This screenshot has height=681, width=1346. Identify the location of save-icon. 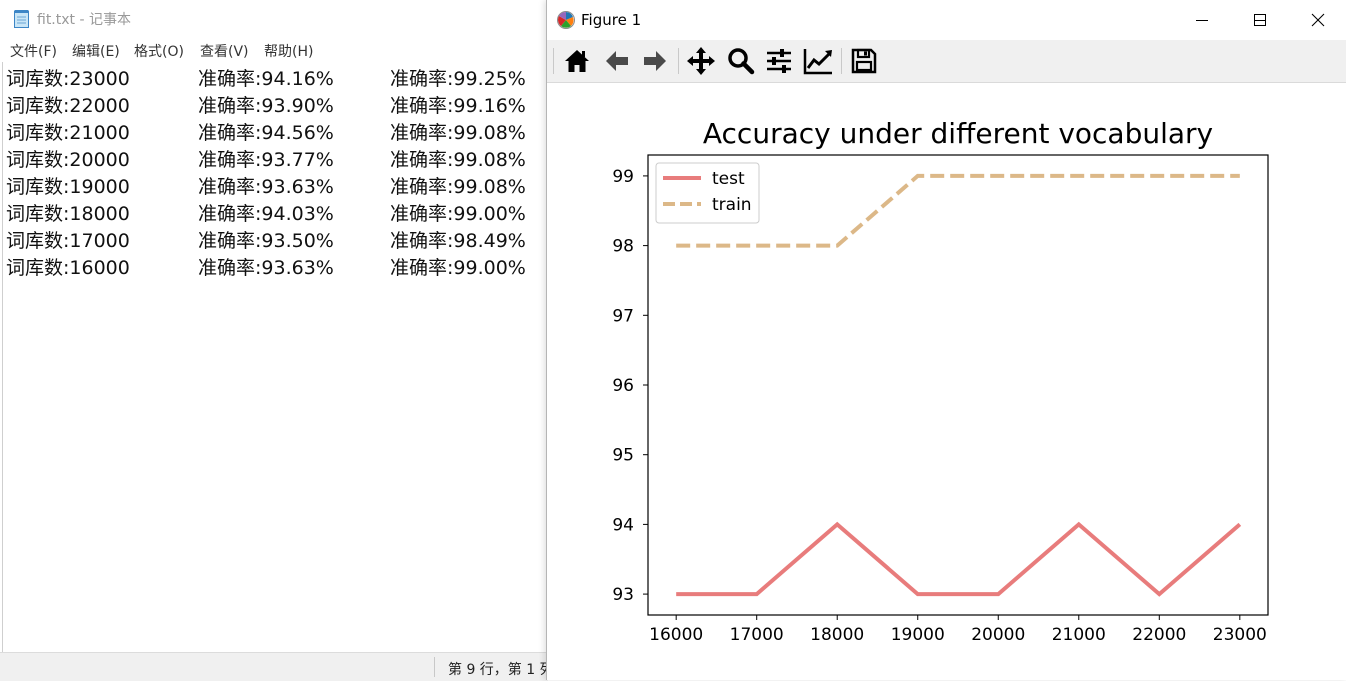
(864, 61).